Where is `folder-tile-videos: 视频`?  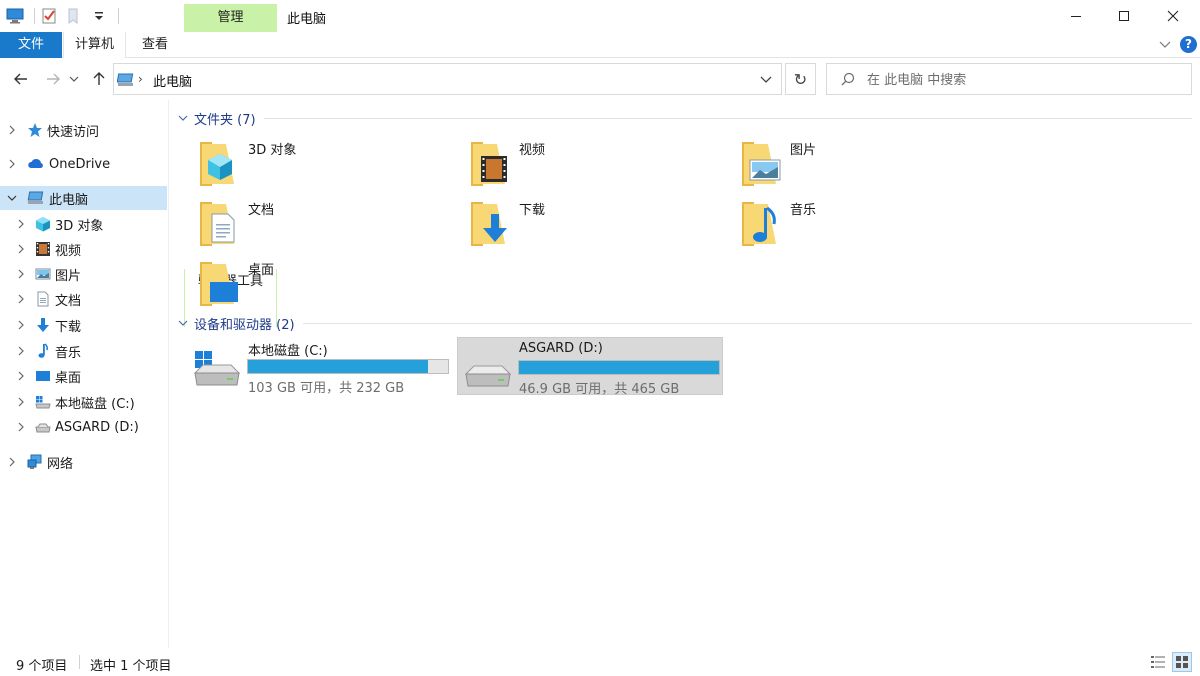
folder-tile-videos: 视频 is located at coordinates (507, 164).